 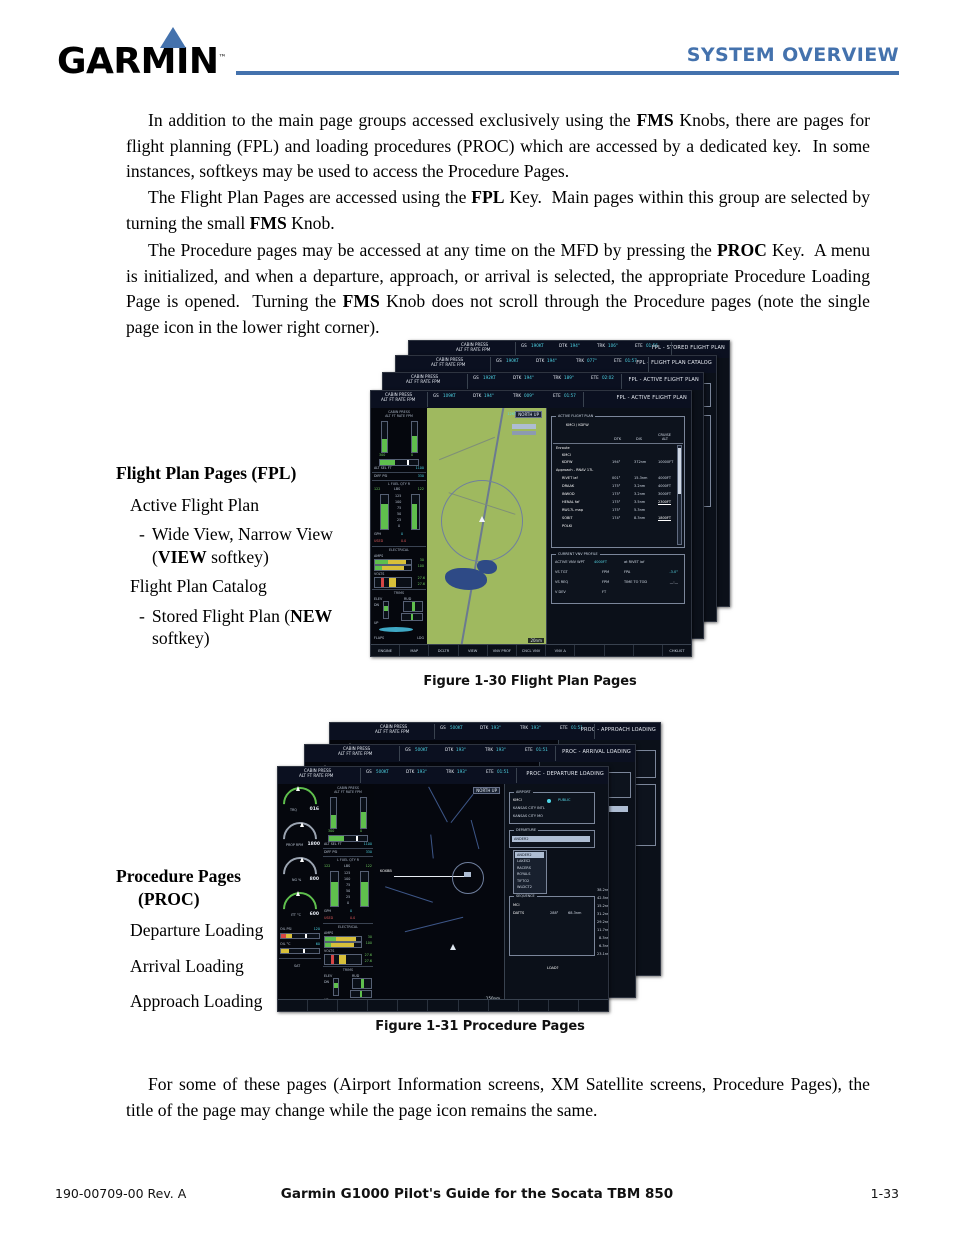 I want to click on fuel-qty-label: L FUEL QTY R, so click(x=399, y=484).